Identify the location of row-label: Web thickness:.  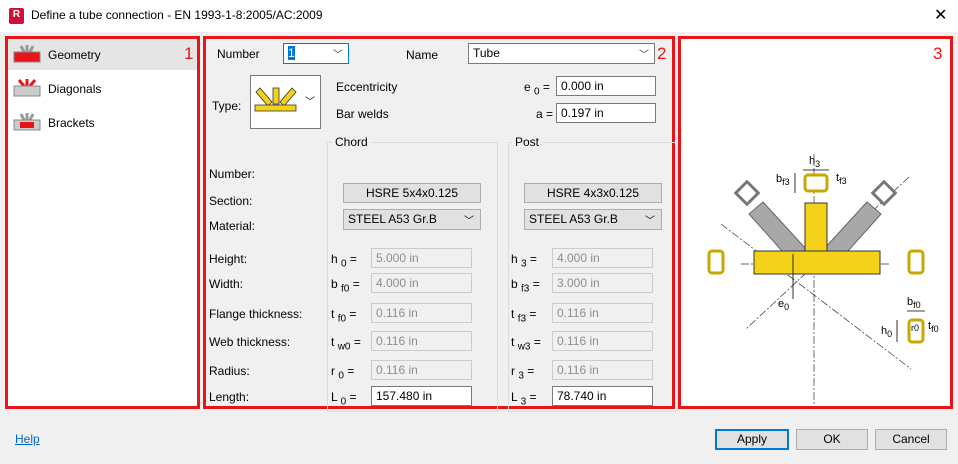
(250, 342).